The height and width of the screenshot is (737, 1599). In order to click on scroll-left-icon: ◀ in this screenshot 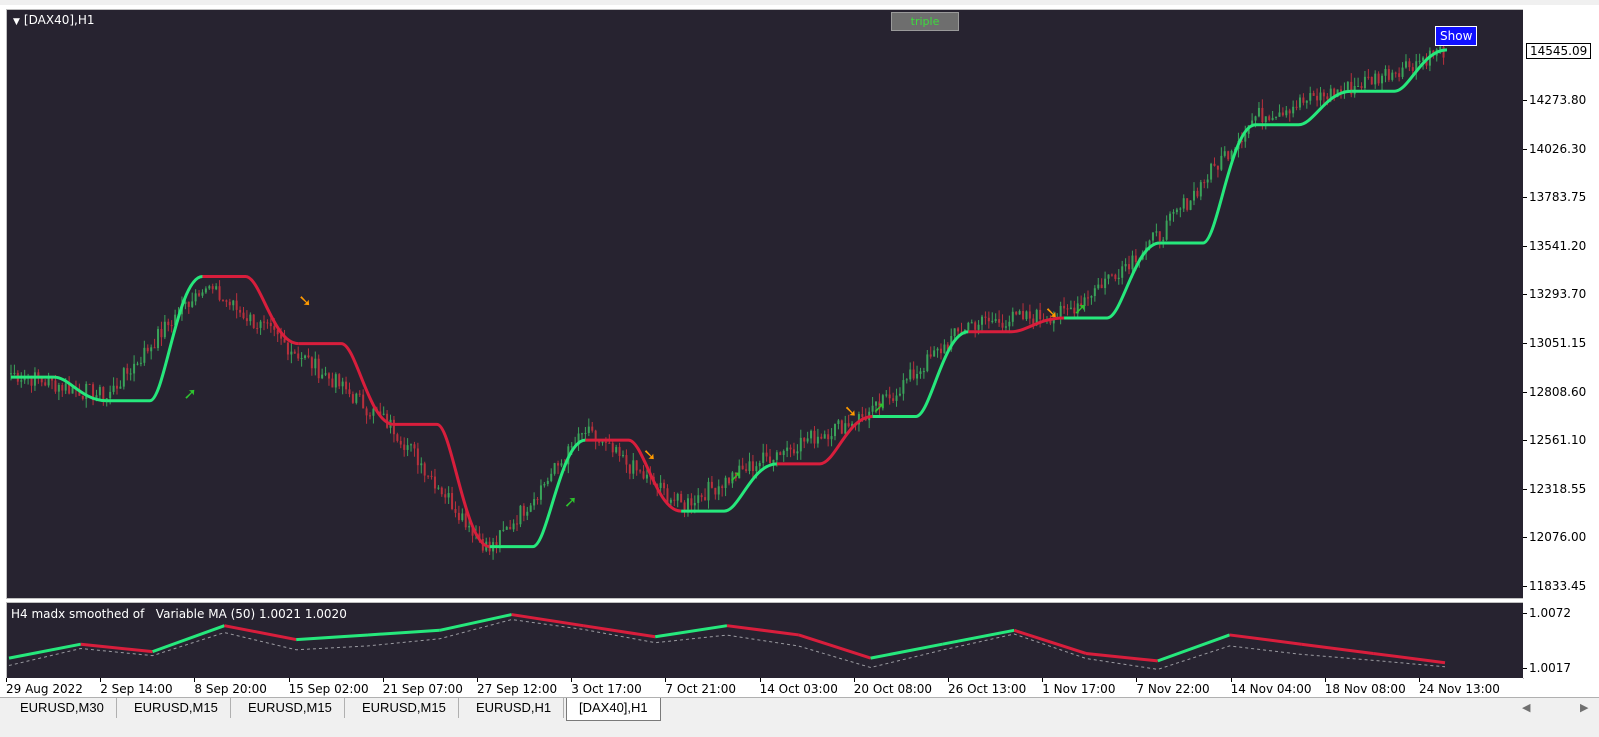, I will do `click(1526, 707)`.